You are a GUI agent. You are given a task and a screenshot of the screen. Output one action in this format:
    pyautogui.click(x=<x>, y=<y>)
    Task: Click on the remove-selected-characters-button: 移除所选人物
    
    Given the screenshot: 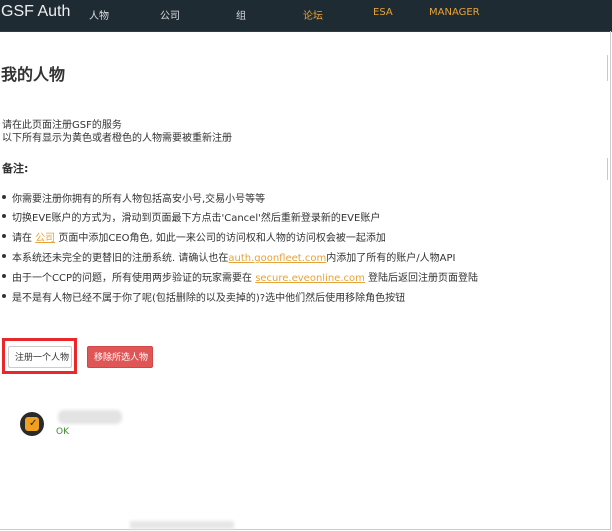 What is the action you would take?
    pyautogui.click(x=120, y=357)
    